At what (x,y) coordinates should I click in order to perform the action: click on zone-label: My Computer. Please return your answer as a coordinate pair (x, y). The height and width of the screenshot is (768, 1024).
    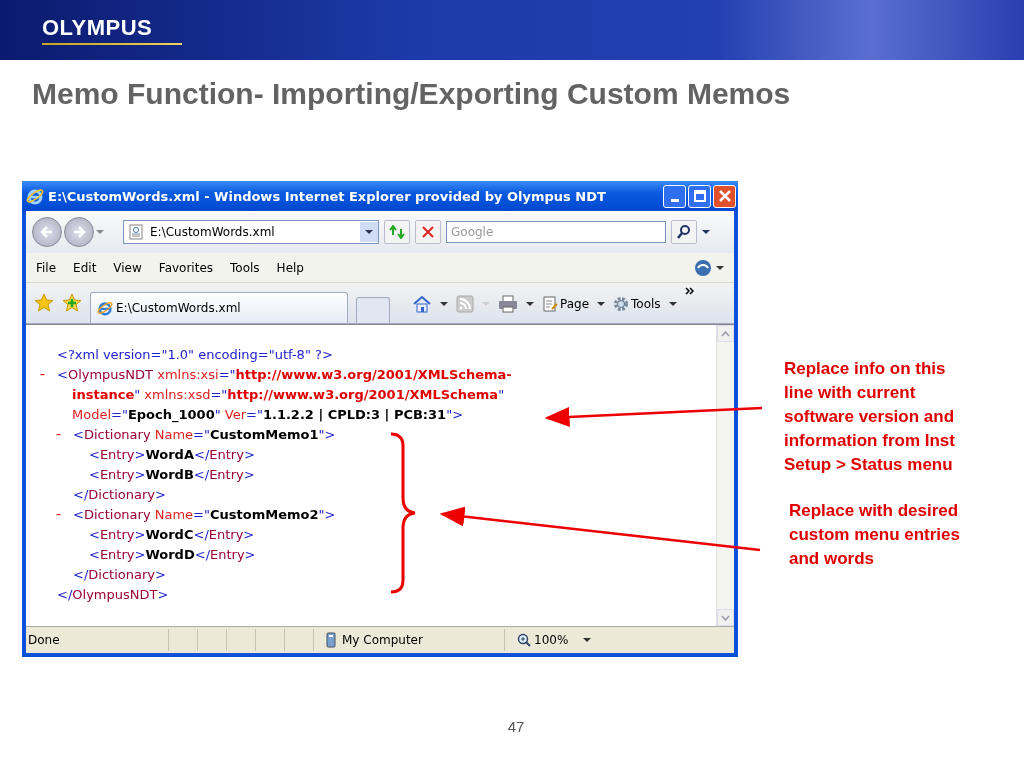
    Looking at the image, I should click on (382, 640).